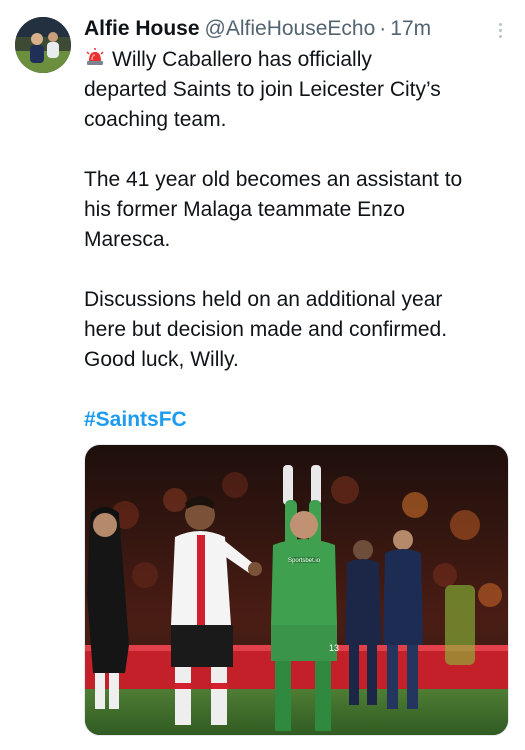  What do you see at coordinates (242, 59) in the screenshot?
I see `paragraph-1-line-1: Willy Caballero has officially` at bounding box center [242, 59].